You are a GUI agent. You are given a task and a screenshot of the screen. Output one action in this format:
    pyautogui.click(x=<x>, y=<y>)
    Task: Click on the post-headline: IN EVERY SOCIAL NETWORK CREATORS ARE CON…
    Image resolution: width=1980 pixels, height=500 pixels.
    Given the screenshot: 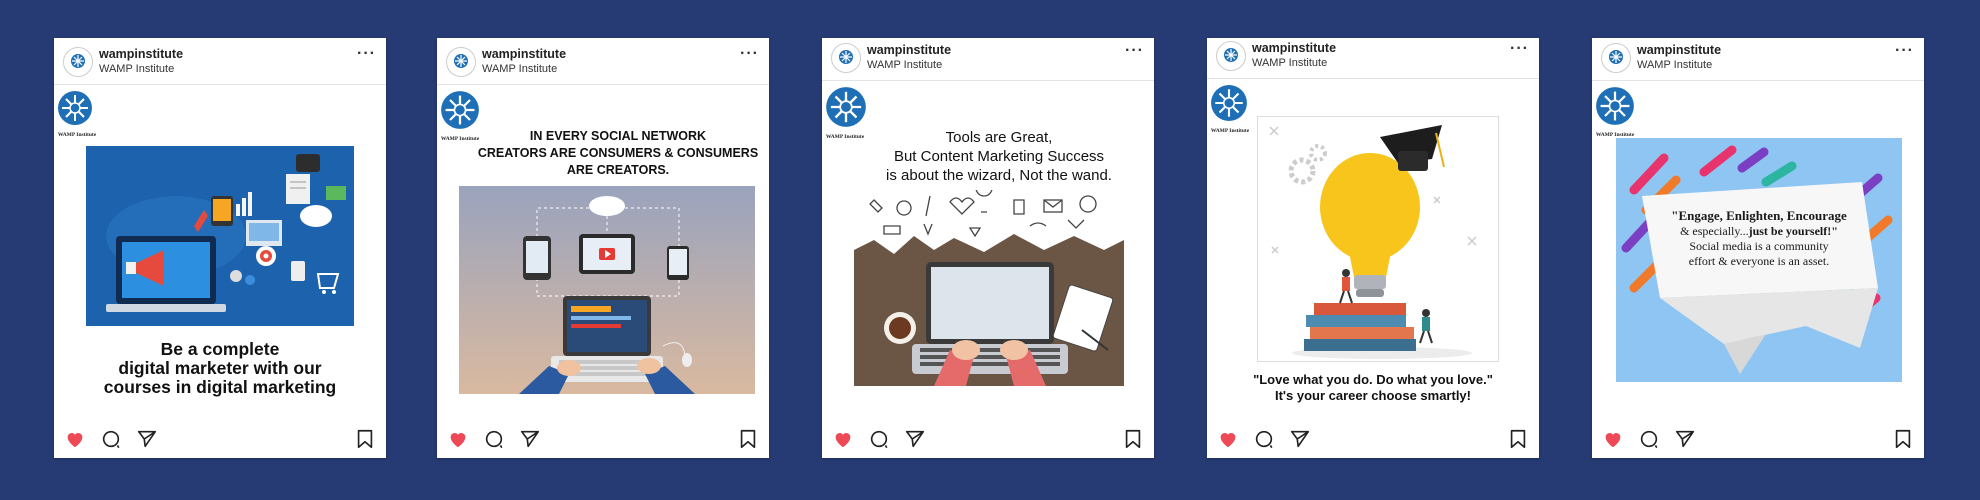 What is the action you would take?
    pyautogui.click(x=618, y=153)
    